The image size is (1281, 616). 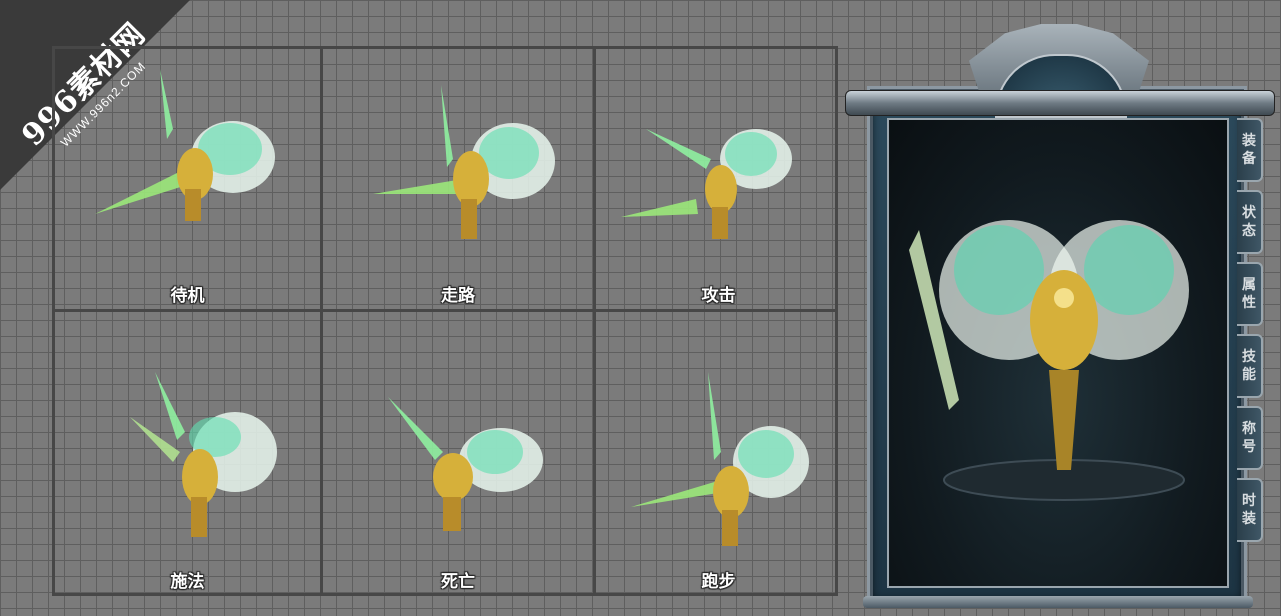 What do you see at coordinates (1249, 357) in the screenshot?
I see `tab-char: 技` at bounding box center [1249, 357].